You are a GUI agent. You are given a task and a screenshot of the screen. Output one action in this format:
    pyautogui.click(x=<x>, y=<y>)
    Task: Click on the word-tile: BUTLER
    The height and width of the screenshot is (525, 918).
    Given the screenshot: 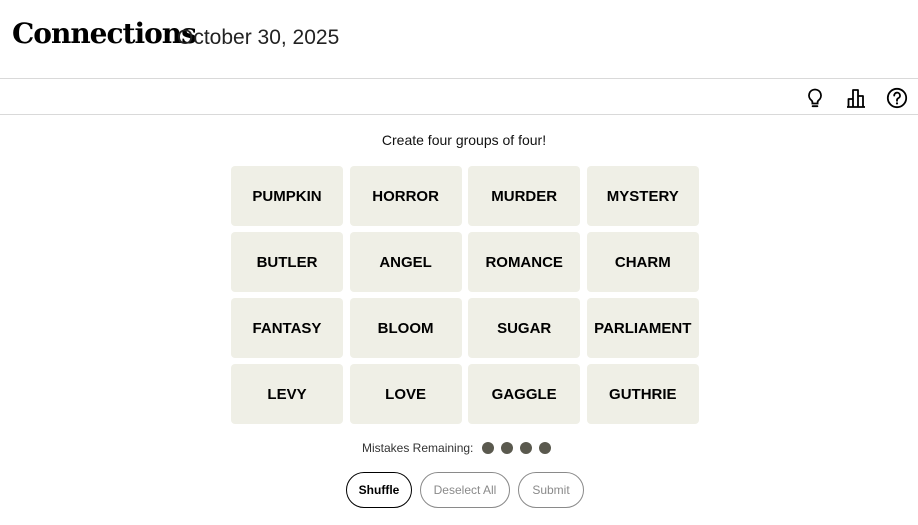 What is the action you would take?
    pyautogui.click(x=287, y=262)
    